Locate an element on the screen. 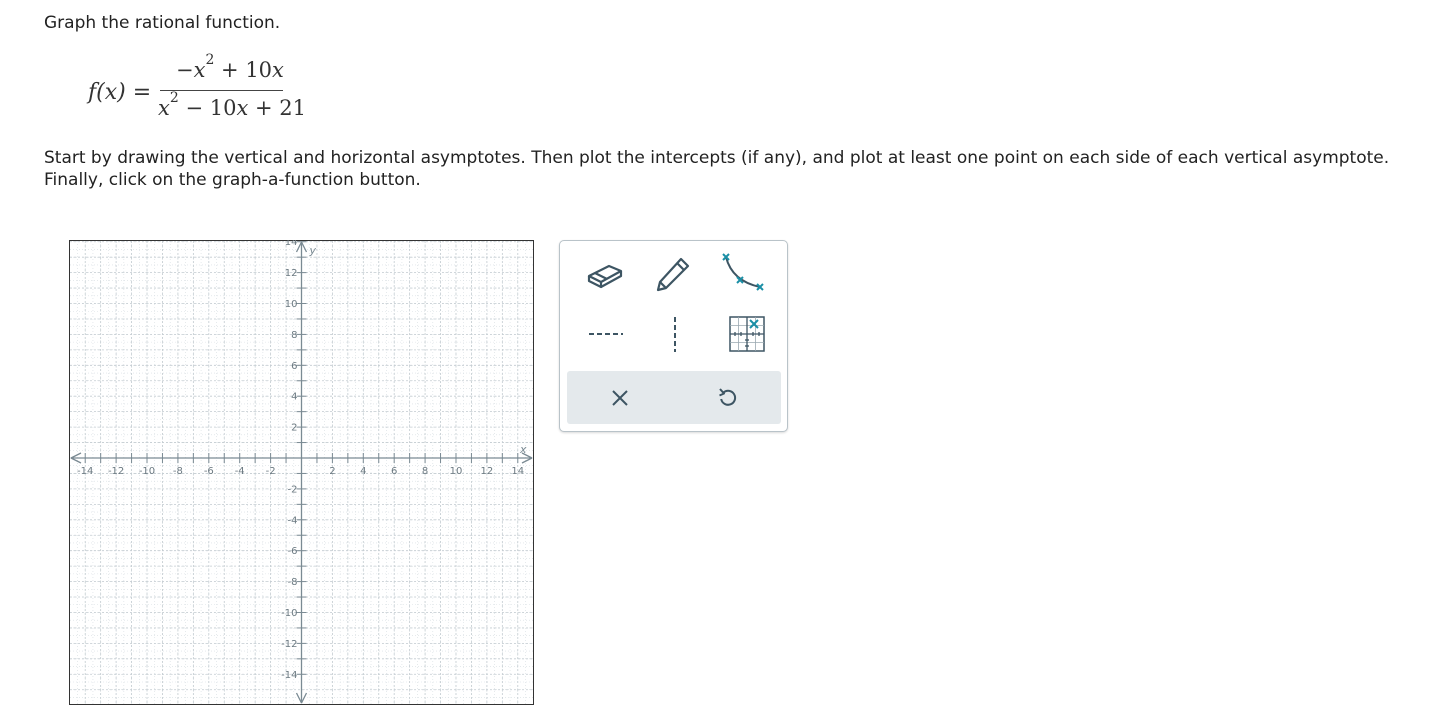 Image resolution: width=1451 pixels, height=725 pixels. x-tick-label: -8 is located at coordinates (178, 471).